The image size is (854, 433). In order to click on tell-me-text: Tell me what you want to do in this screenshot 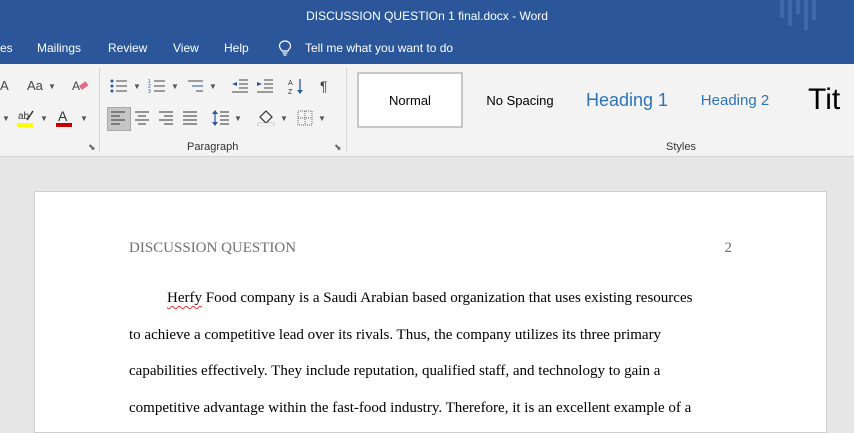, I will do `click(379, 48)`.